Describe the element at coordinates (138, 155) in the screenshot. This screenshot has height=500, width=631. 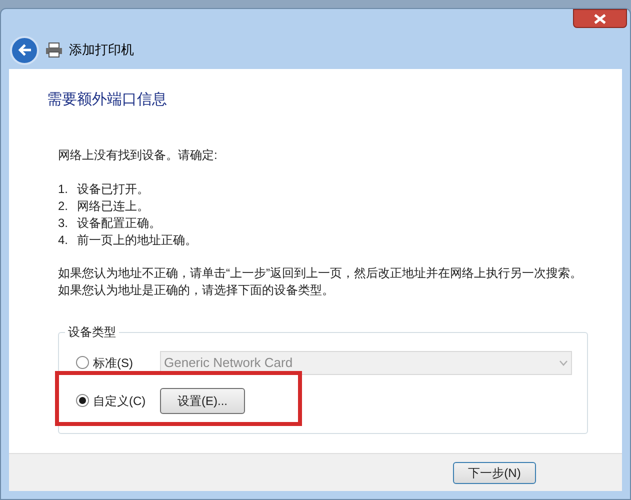
I see `intro-text: 网络上没有找到设备。请确定:` at that location.